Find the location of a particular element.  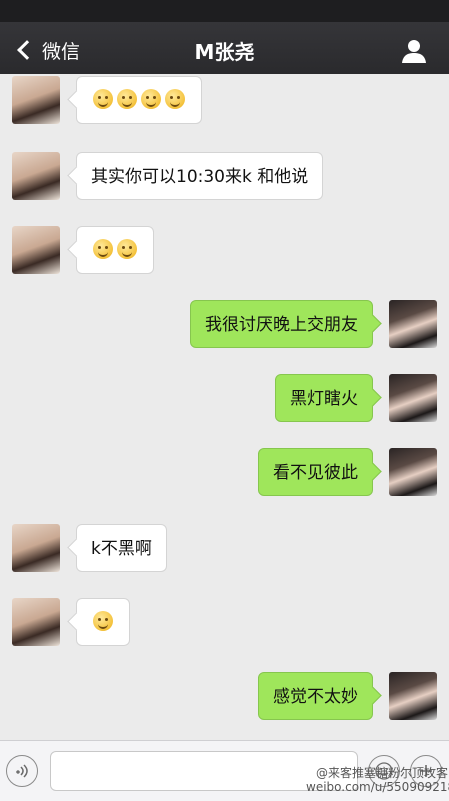

status-bar is located at coordinates (224, 11).